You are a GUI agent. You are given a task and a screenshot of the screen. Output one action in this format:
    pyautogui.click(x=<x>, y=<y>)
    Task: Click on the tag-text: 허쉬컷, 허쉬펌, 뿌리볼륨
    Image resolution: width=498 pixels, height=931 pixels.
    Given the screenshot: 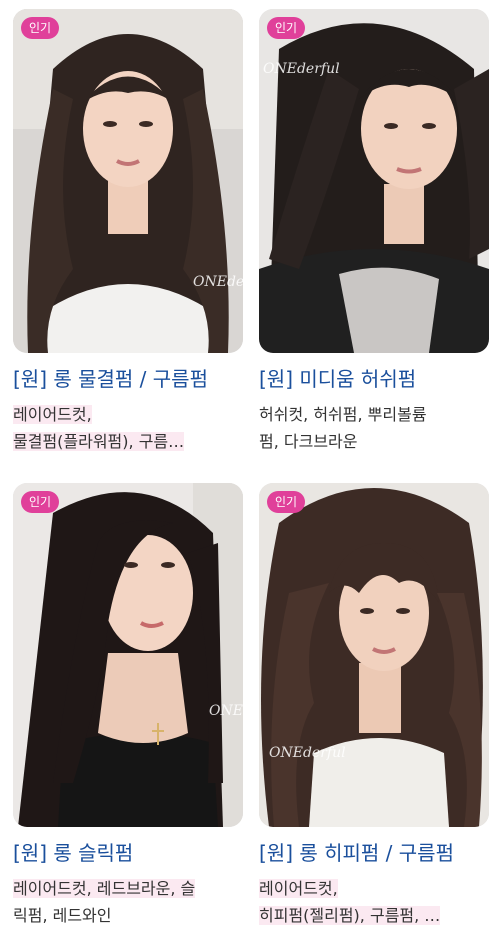 What is the action you would take?
    pyautogui.click(x=343, y=414)
    